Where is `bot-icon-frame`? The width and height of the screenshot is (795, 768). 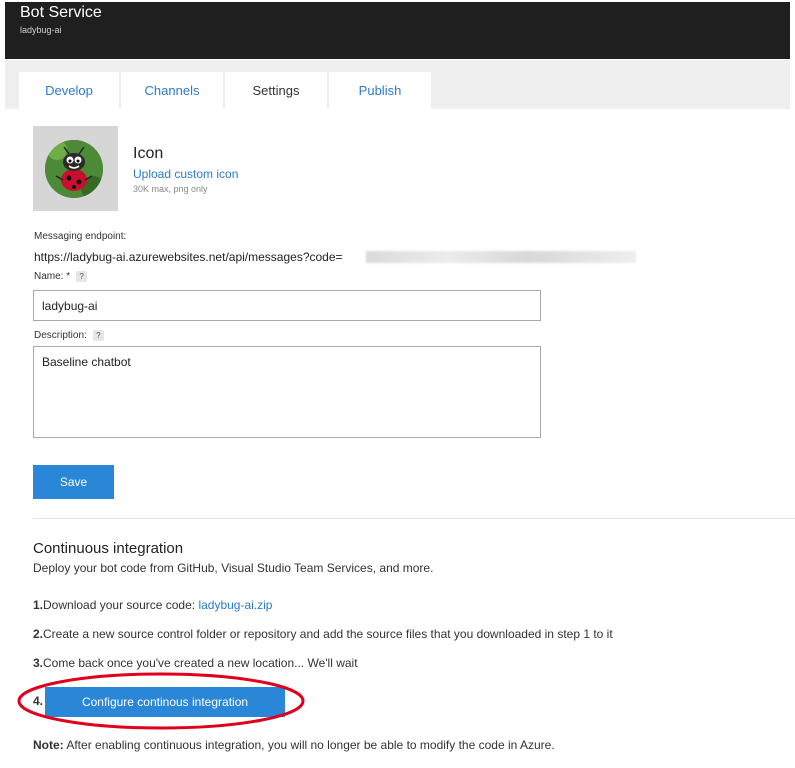
bot-icon-frame is located at coordinates (75, 168).